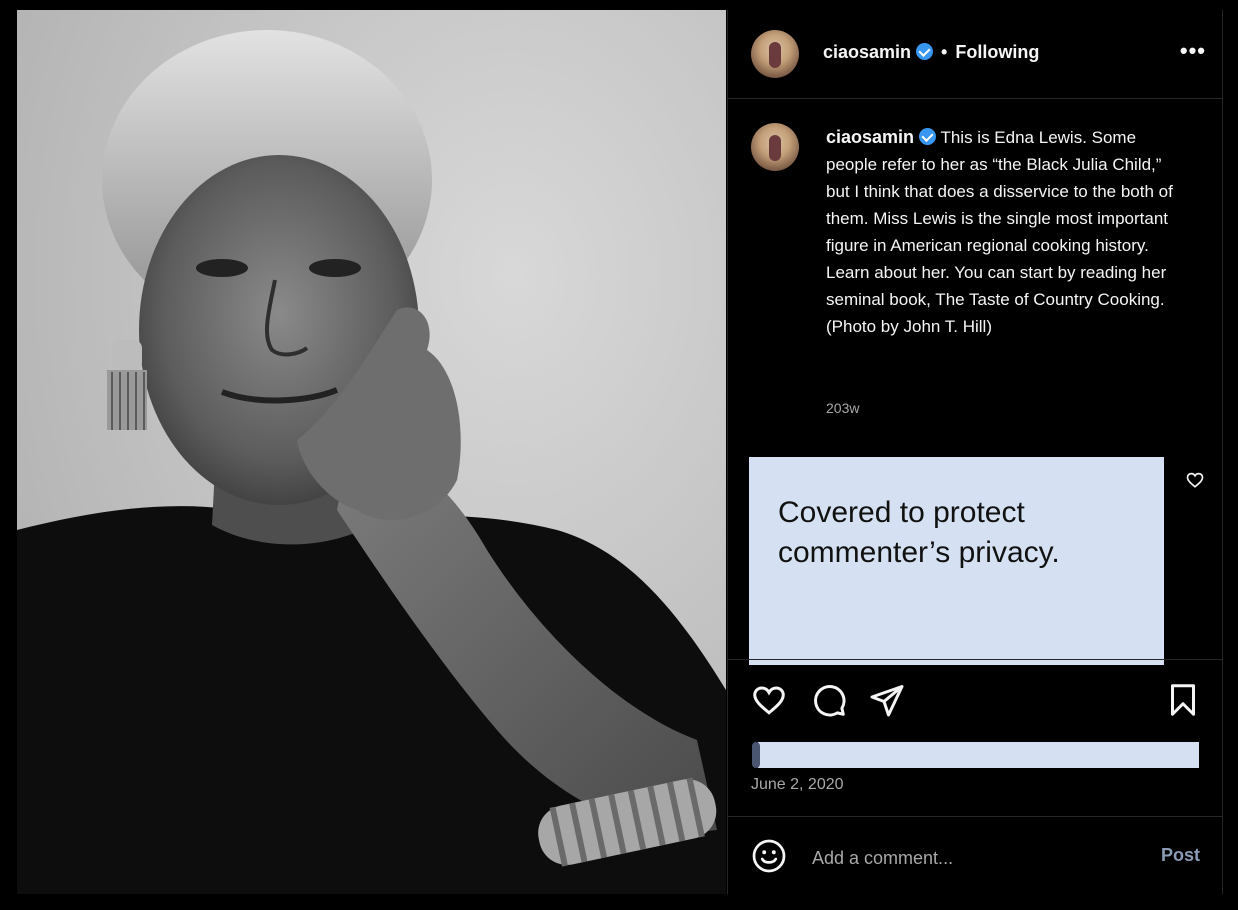 The image size is (1238, 910). Describe the element at coordinates (997, 52) in the screenshot. I see `following-button: Following` at that location.